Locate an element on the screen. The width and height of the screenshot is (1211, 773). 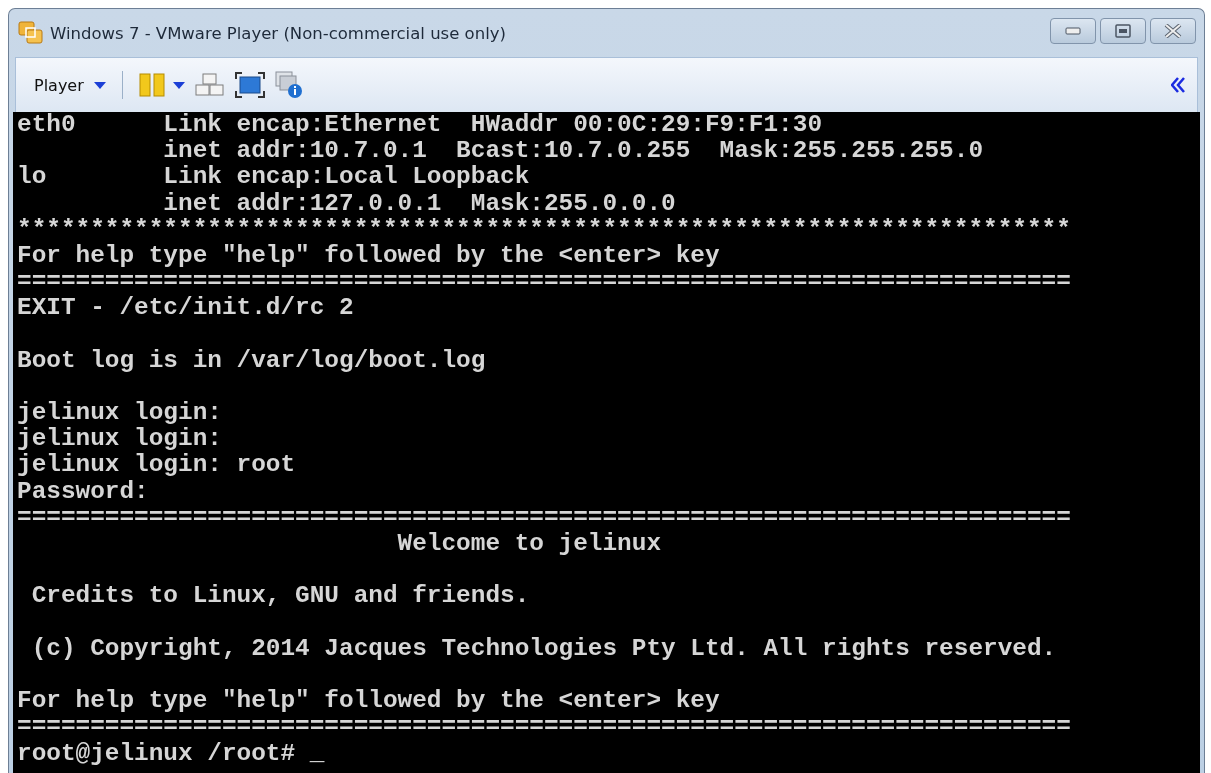
keyboard-keys-icon is located at coordinates (209, 85).